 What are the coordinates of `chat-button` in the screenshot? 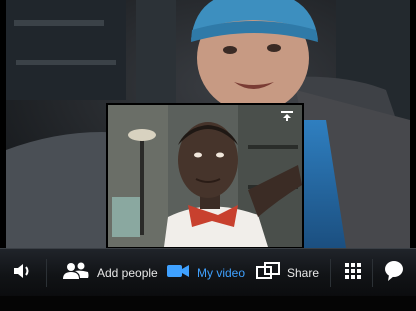 It's located at (394, 273).